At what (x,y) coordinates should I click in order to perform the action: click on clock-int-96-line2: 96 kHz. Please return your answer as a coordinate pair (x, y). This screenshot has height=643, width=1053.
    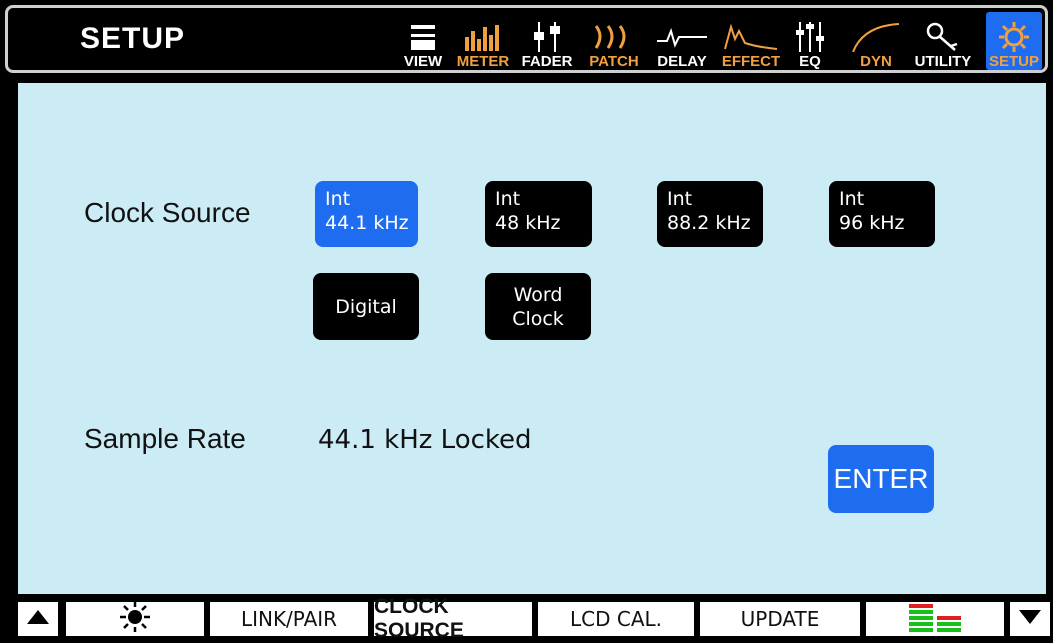
    Looking at the image, I should click on (872, 223).